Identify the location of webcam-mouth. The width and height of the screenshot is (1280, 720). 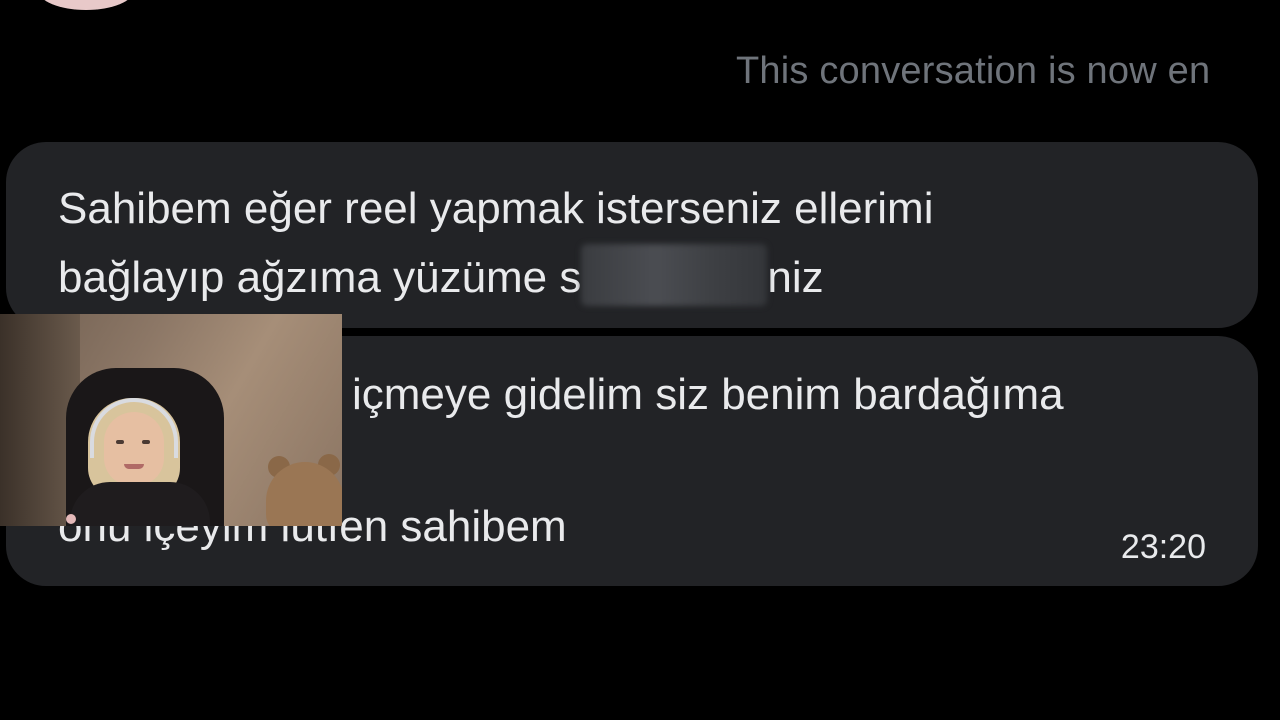
(134, 466).